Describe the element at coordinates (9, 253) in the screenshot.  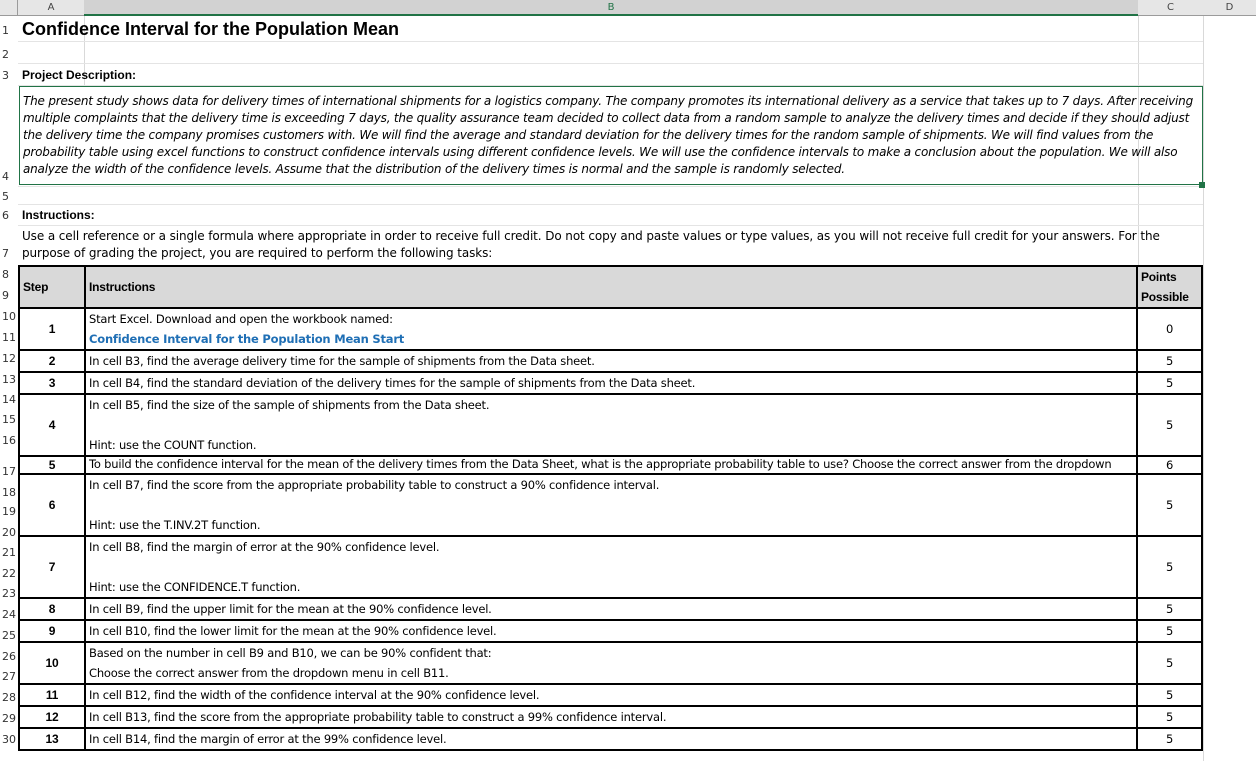
I see `row-header: 7` at that location.